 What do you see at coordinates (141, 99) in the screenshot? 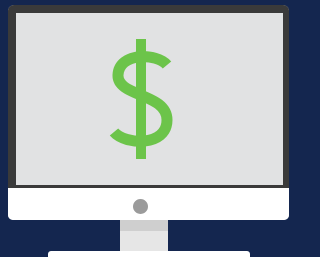
I see `dollar-sign-icon` at bounding box center [141, 99].